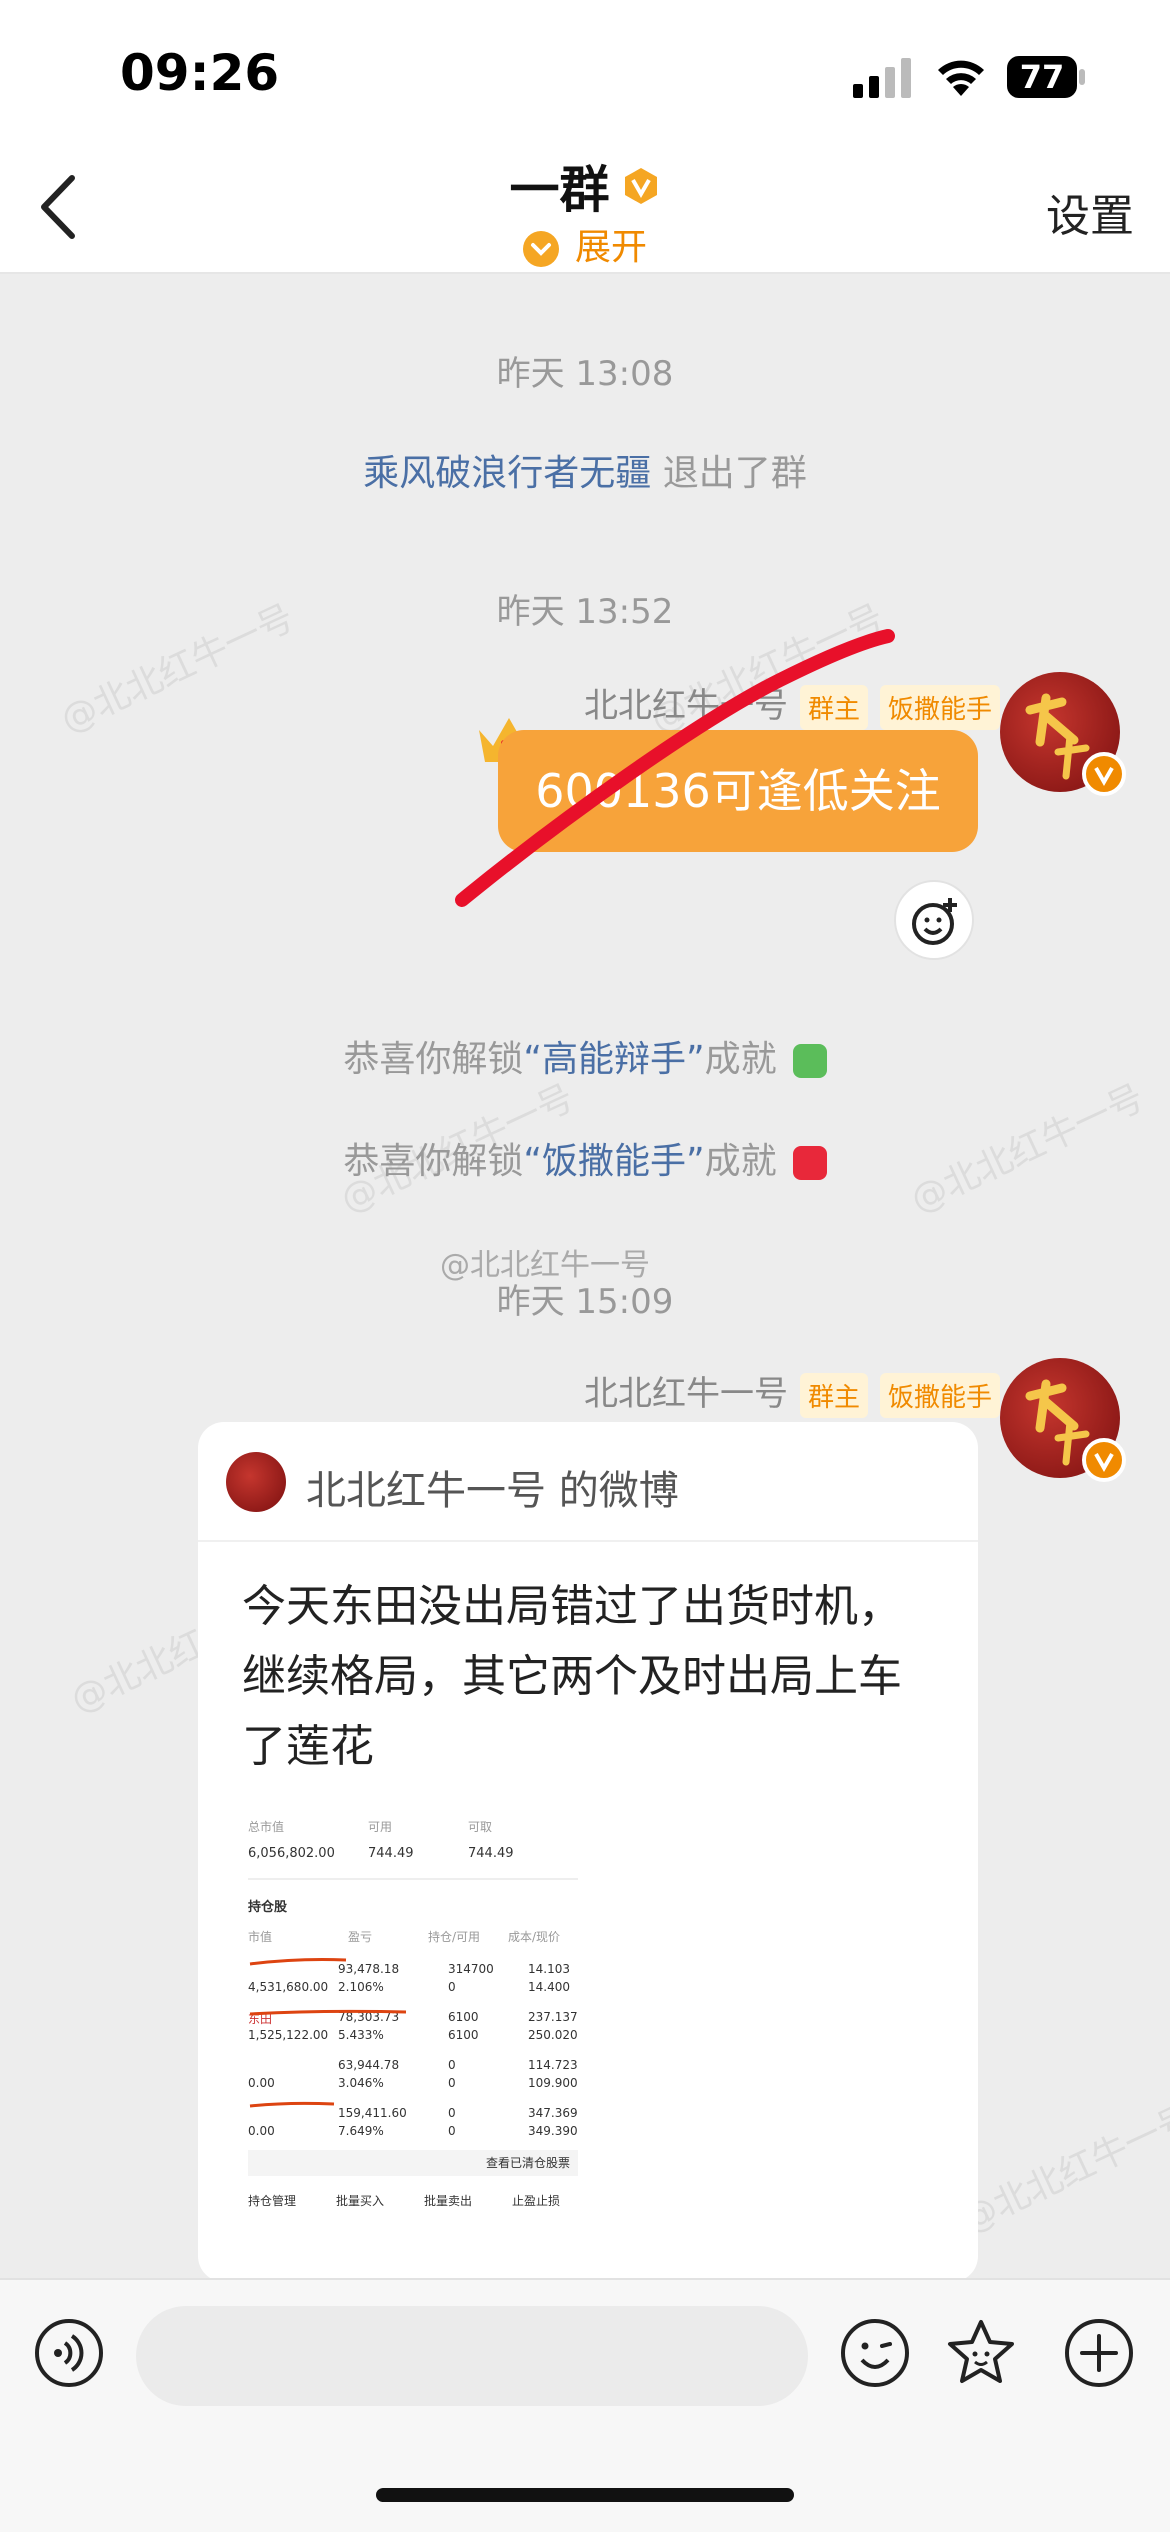  I want to click on voice-icon, so click(69, 2353).